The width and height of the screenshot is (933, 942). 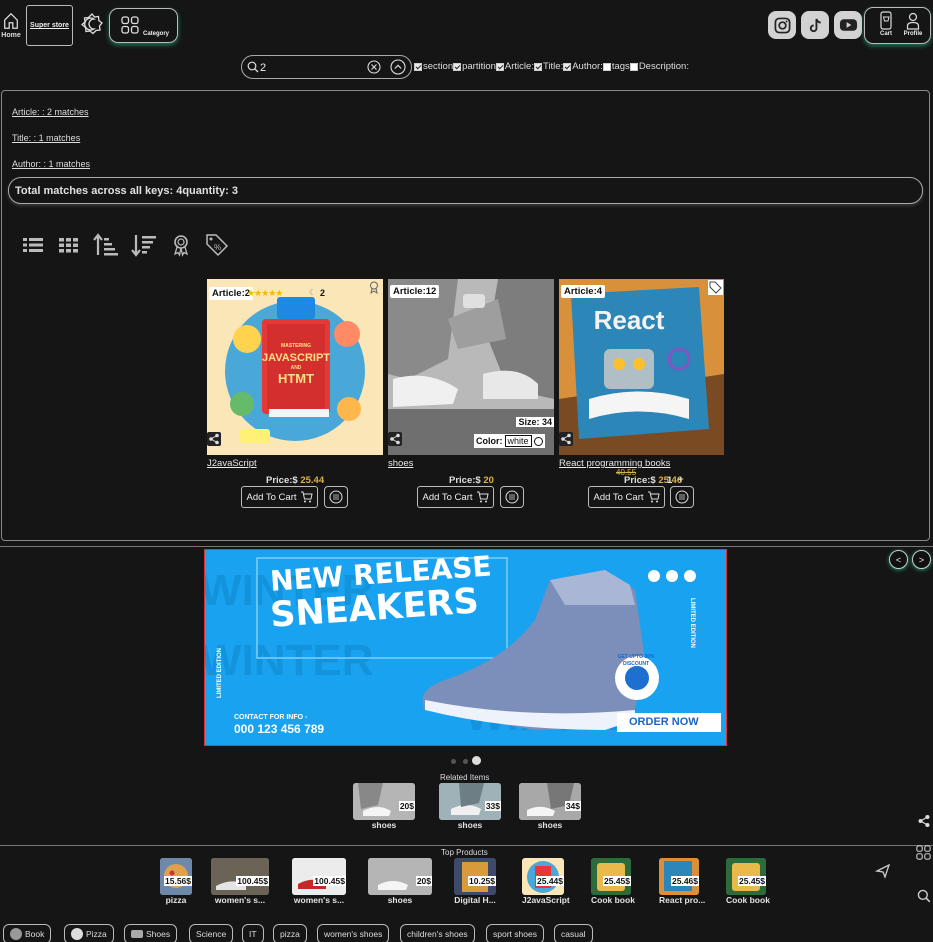 I want to click on list-view-icon, so click(x=33, y=245).